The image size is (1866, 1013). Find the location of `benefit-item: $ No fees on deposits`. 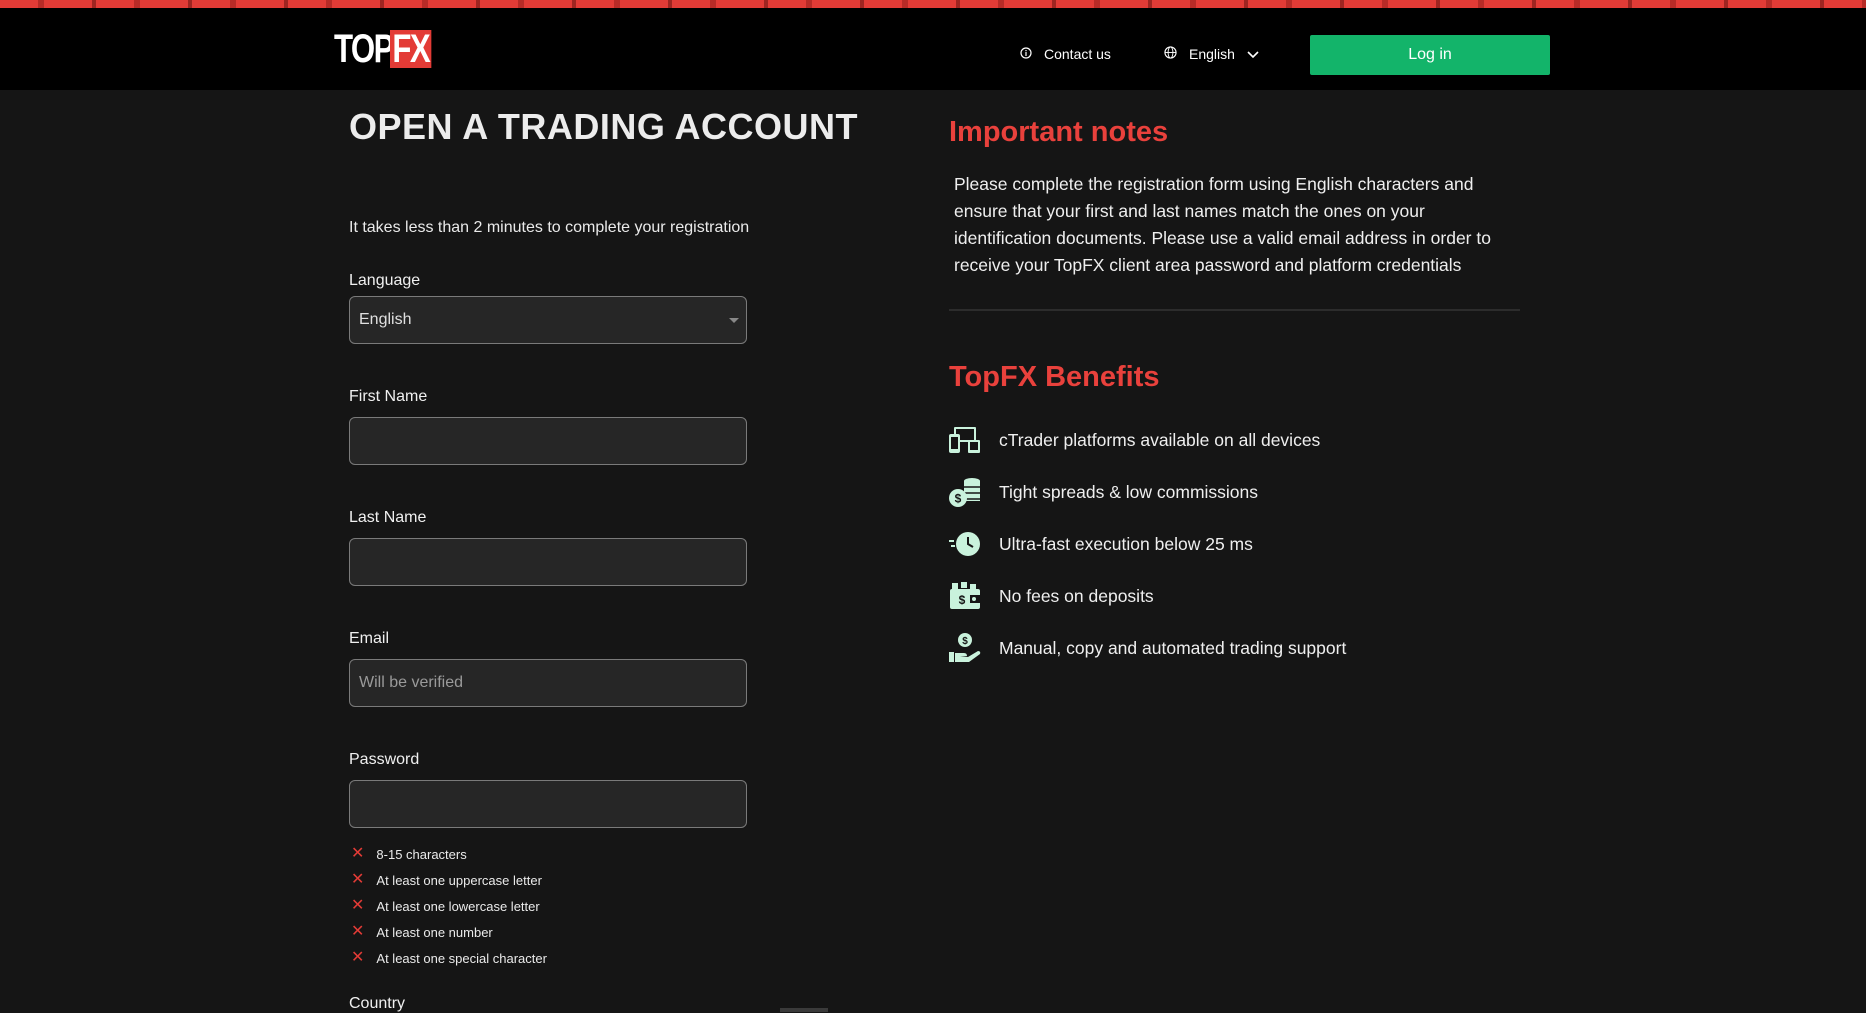

benefit-item: $ No fees on deposits is located at coordinates (1051, 596).